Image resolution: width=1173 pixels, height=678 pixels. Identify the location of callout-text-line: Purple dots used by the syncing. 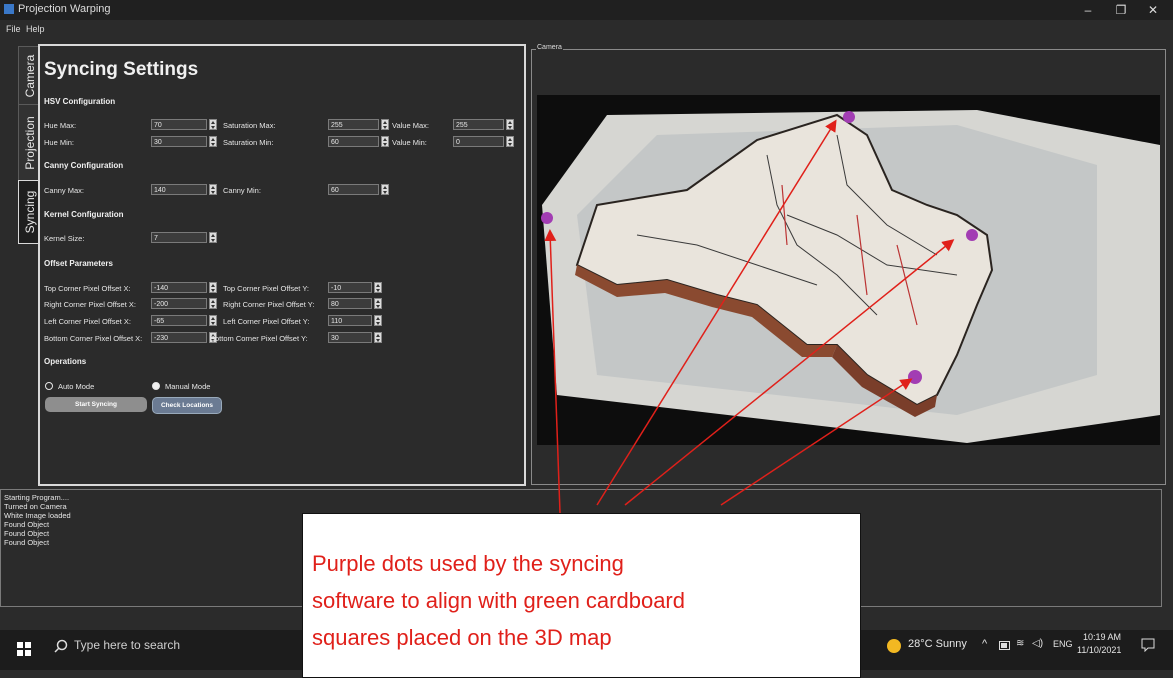
(468, 563).